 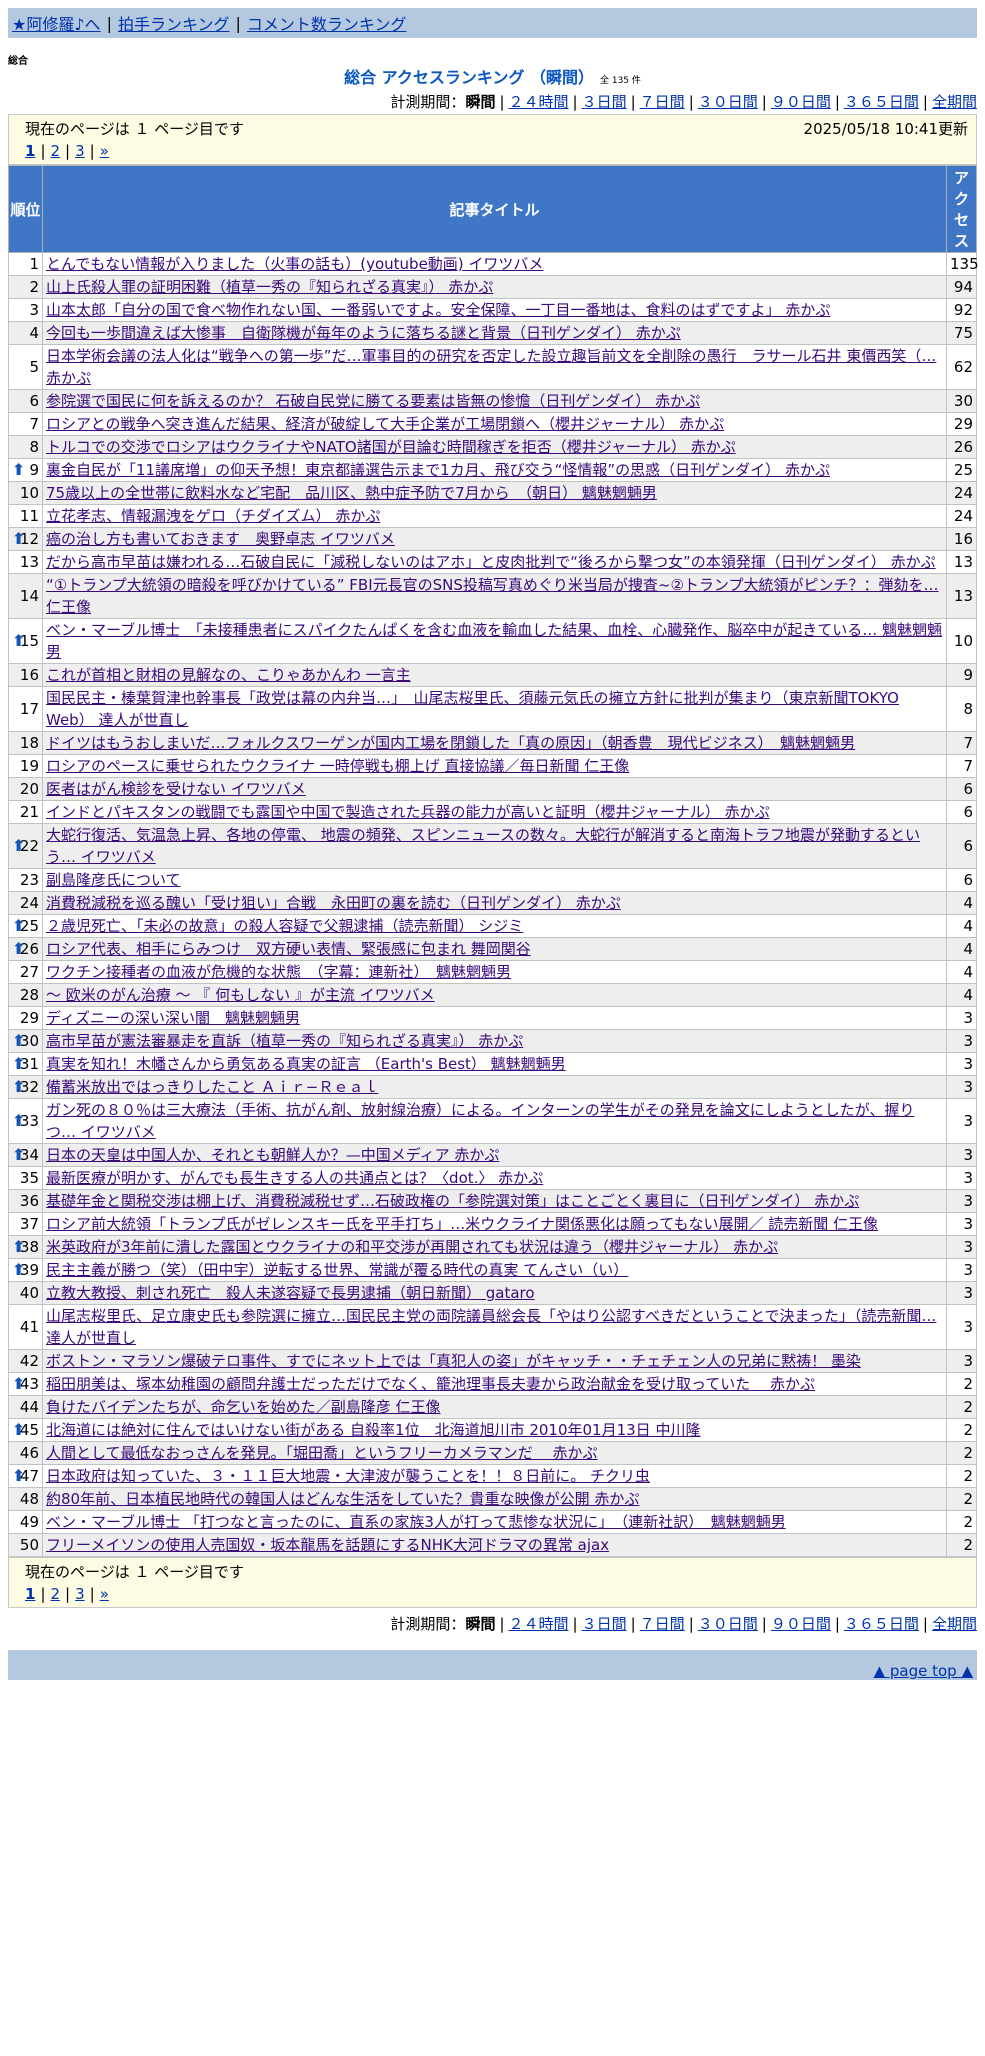 I want to click on table-row: 2 山上氏殺人罪の証明困難（植草一秀の『知られざる真実』） 赤かぷ 94, so click(x=492, y=287).